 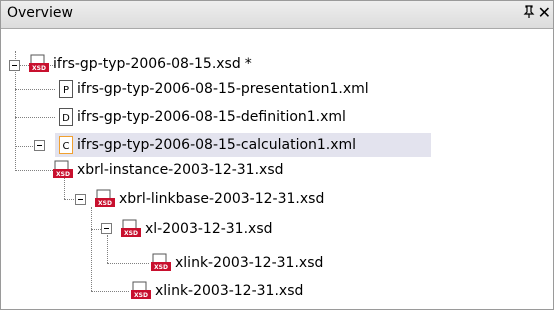 I want to click on tree-node-root: XSD ifrs-gp-typ-2006-08-15.xsd *, so click(x=235, y=64).